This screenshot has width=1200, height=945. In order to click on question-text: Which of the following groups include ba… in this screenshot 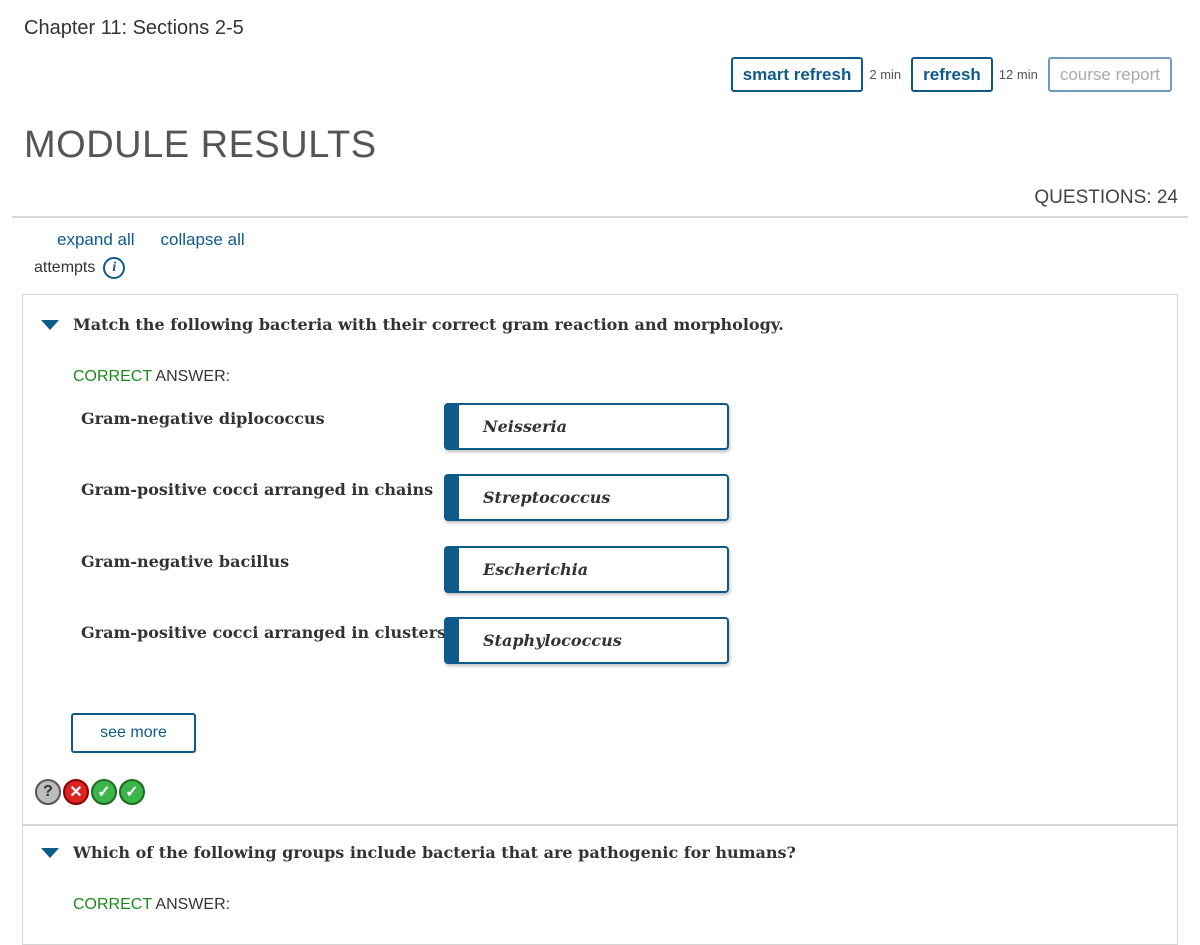, I will do `click(434, 852)`.